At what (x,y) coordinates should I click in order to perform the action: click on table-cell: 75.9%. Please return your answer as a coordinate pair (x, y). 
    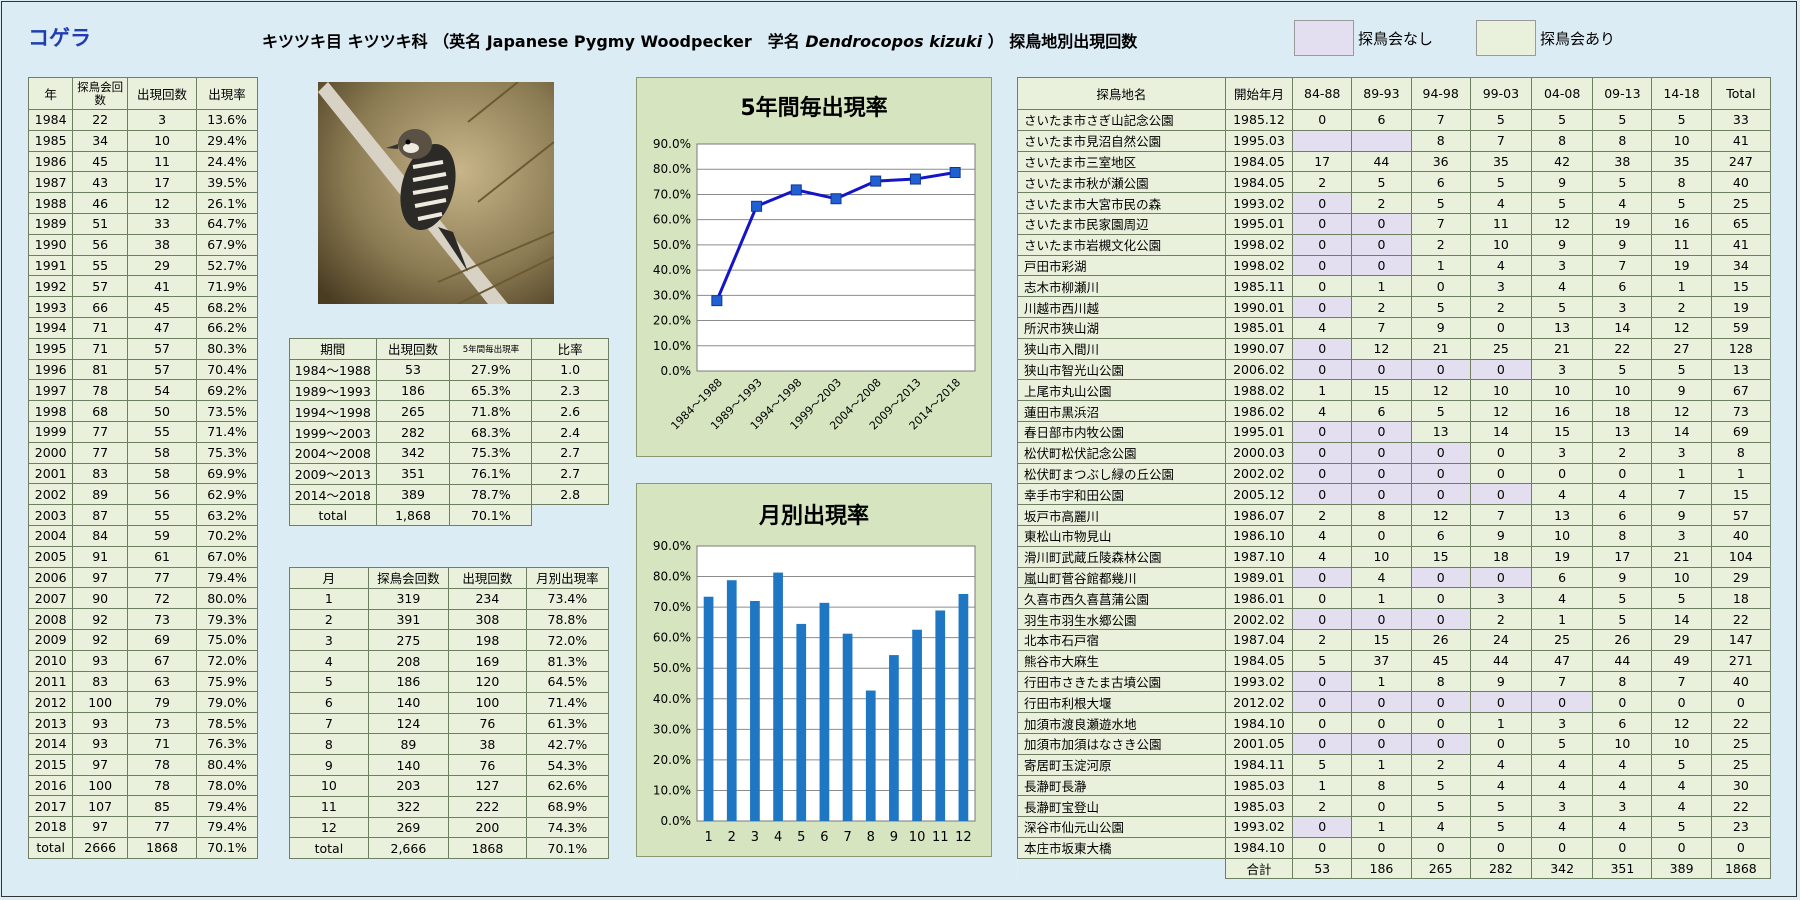
    Looking at the image, I should click on (227, 681).